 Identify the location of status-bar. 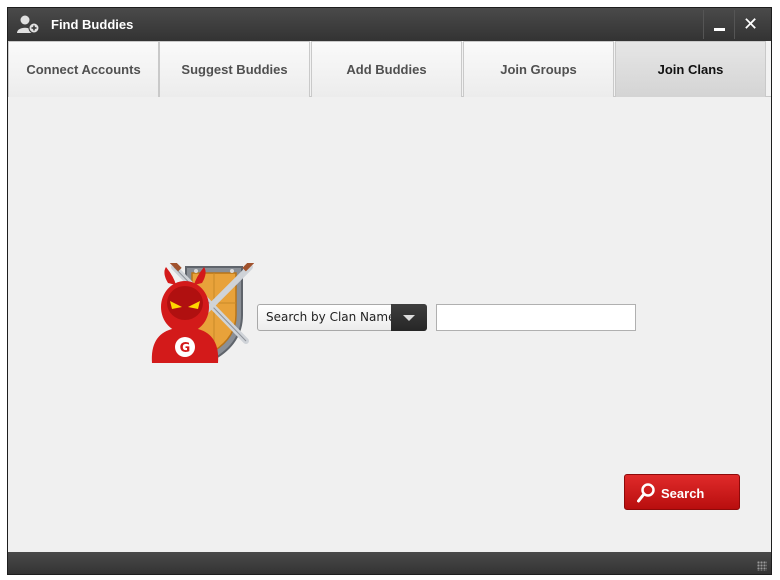
(389, 563).